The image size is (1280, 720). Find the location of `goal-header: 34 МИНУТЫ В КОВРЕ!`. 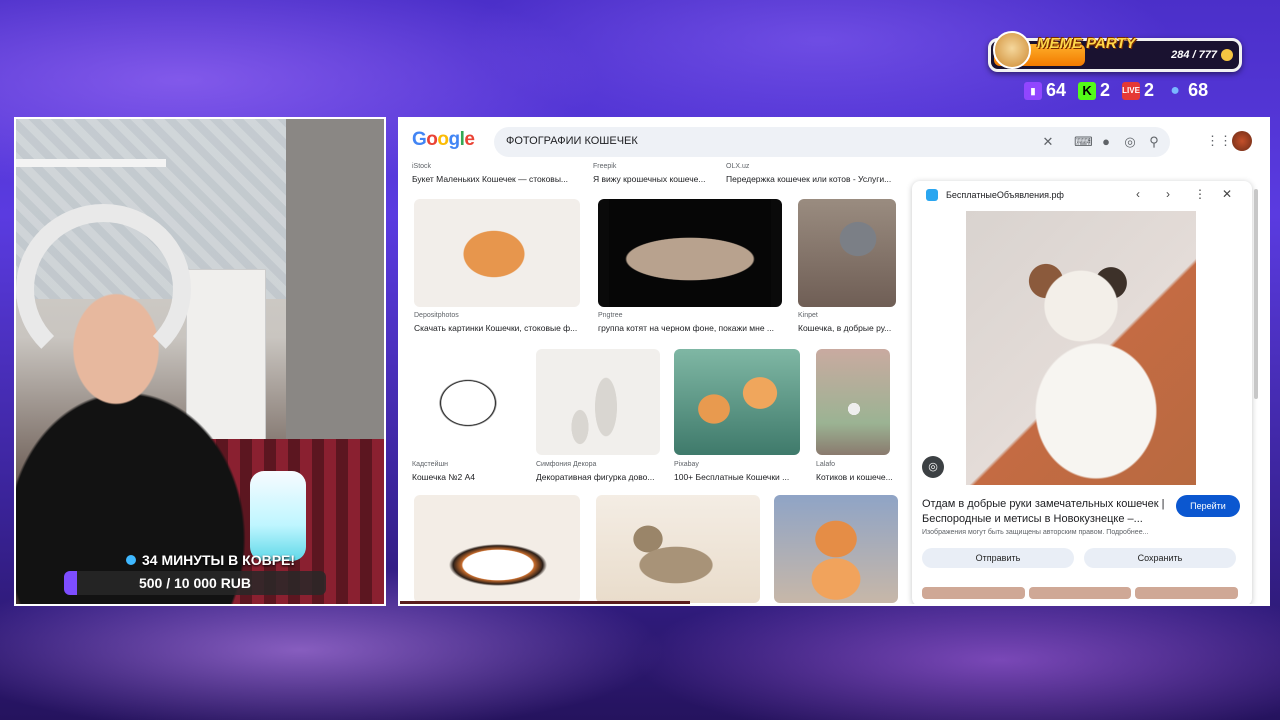

goal-header: 34 МИНУТЫ В КОВРЕ! is located at coordinates (210, 560).